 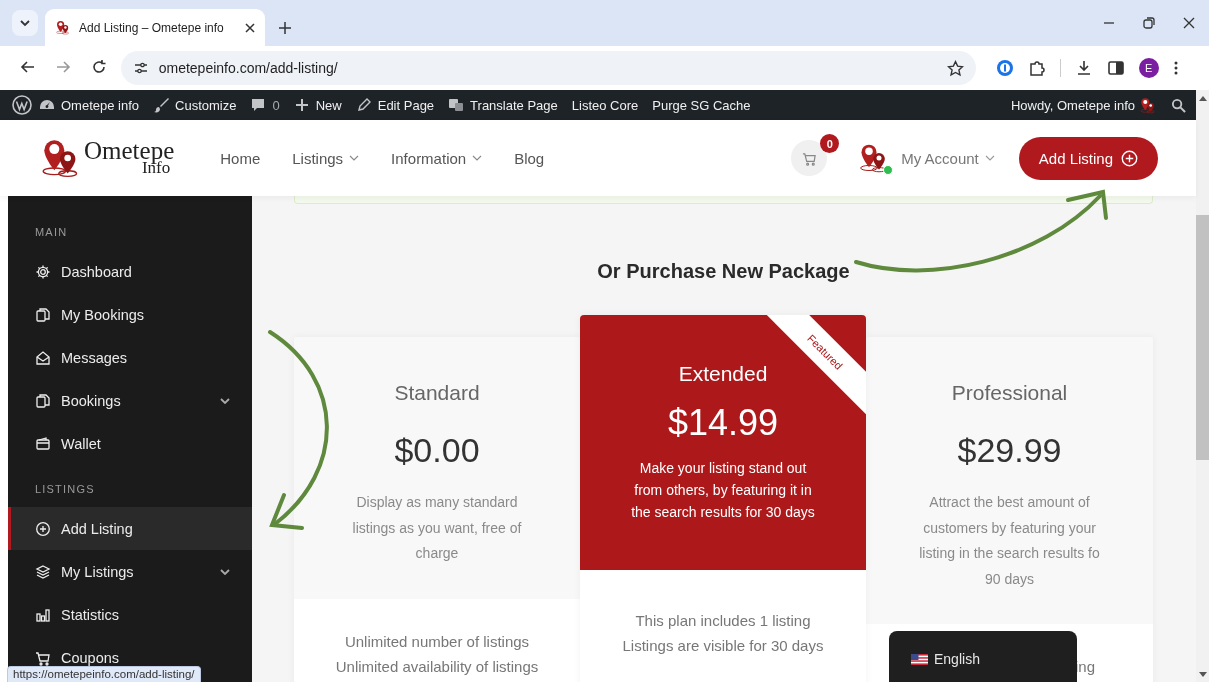 What do you see at coordinates (63, 27) in the screenshot?
I see `site-favicon-icon` at bounding box center [63, 27].